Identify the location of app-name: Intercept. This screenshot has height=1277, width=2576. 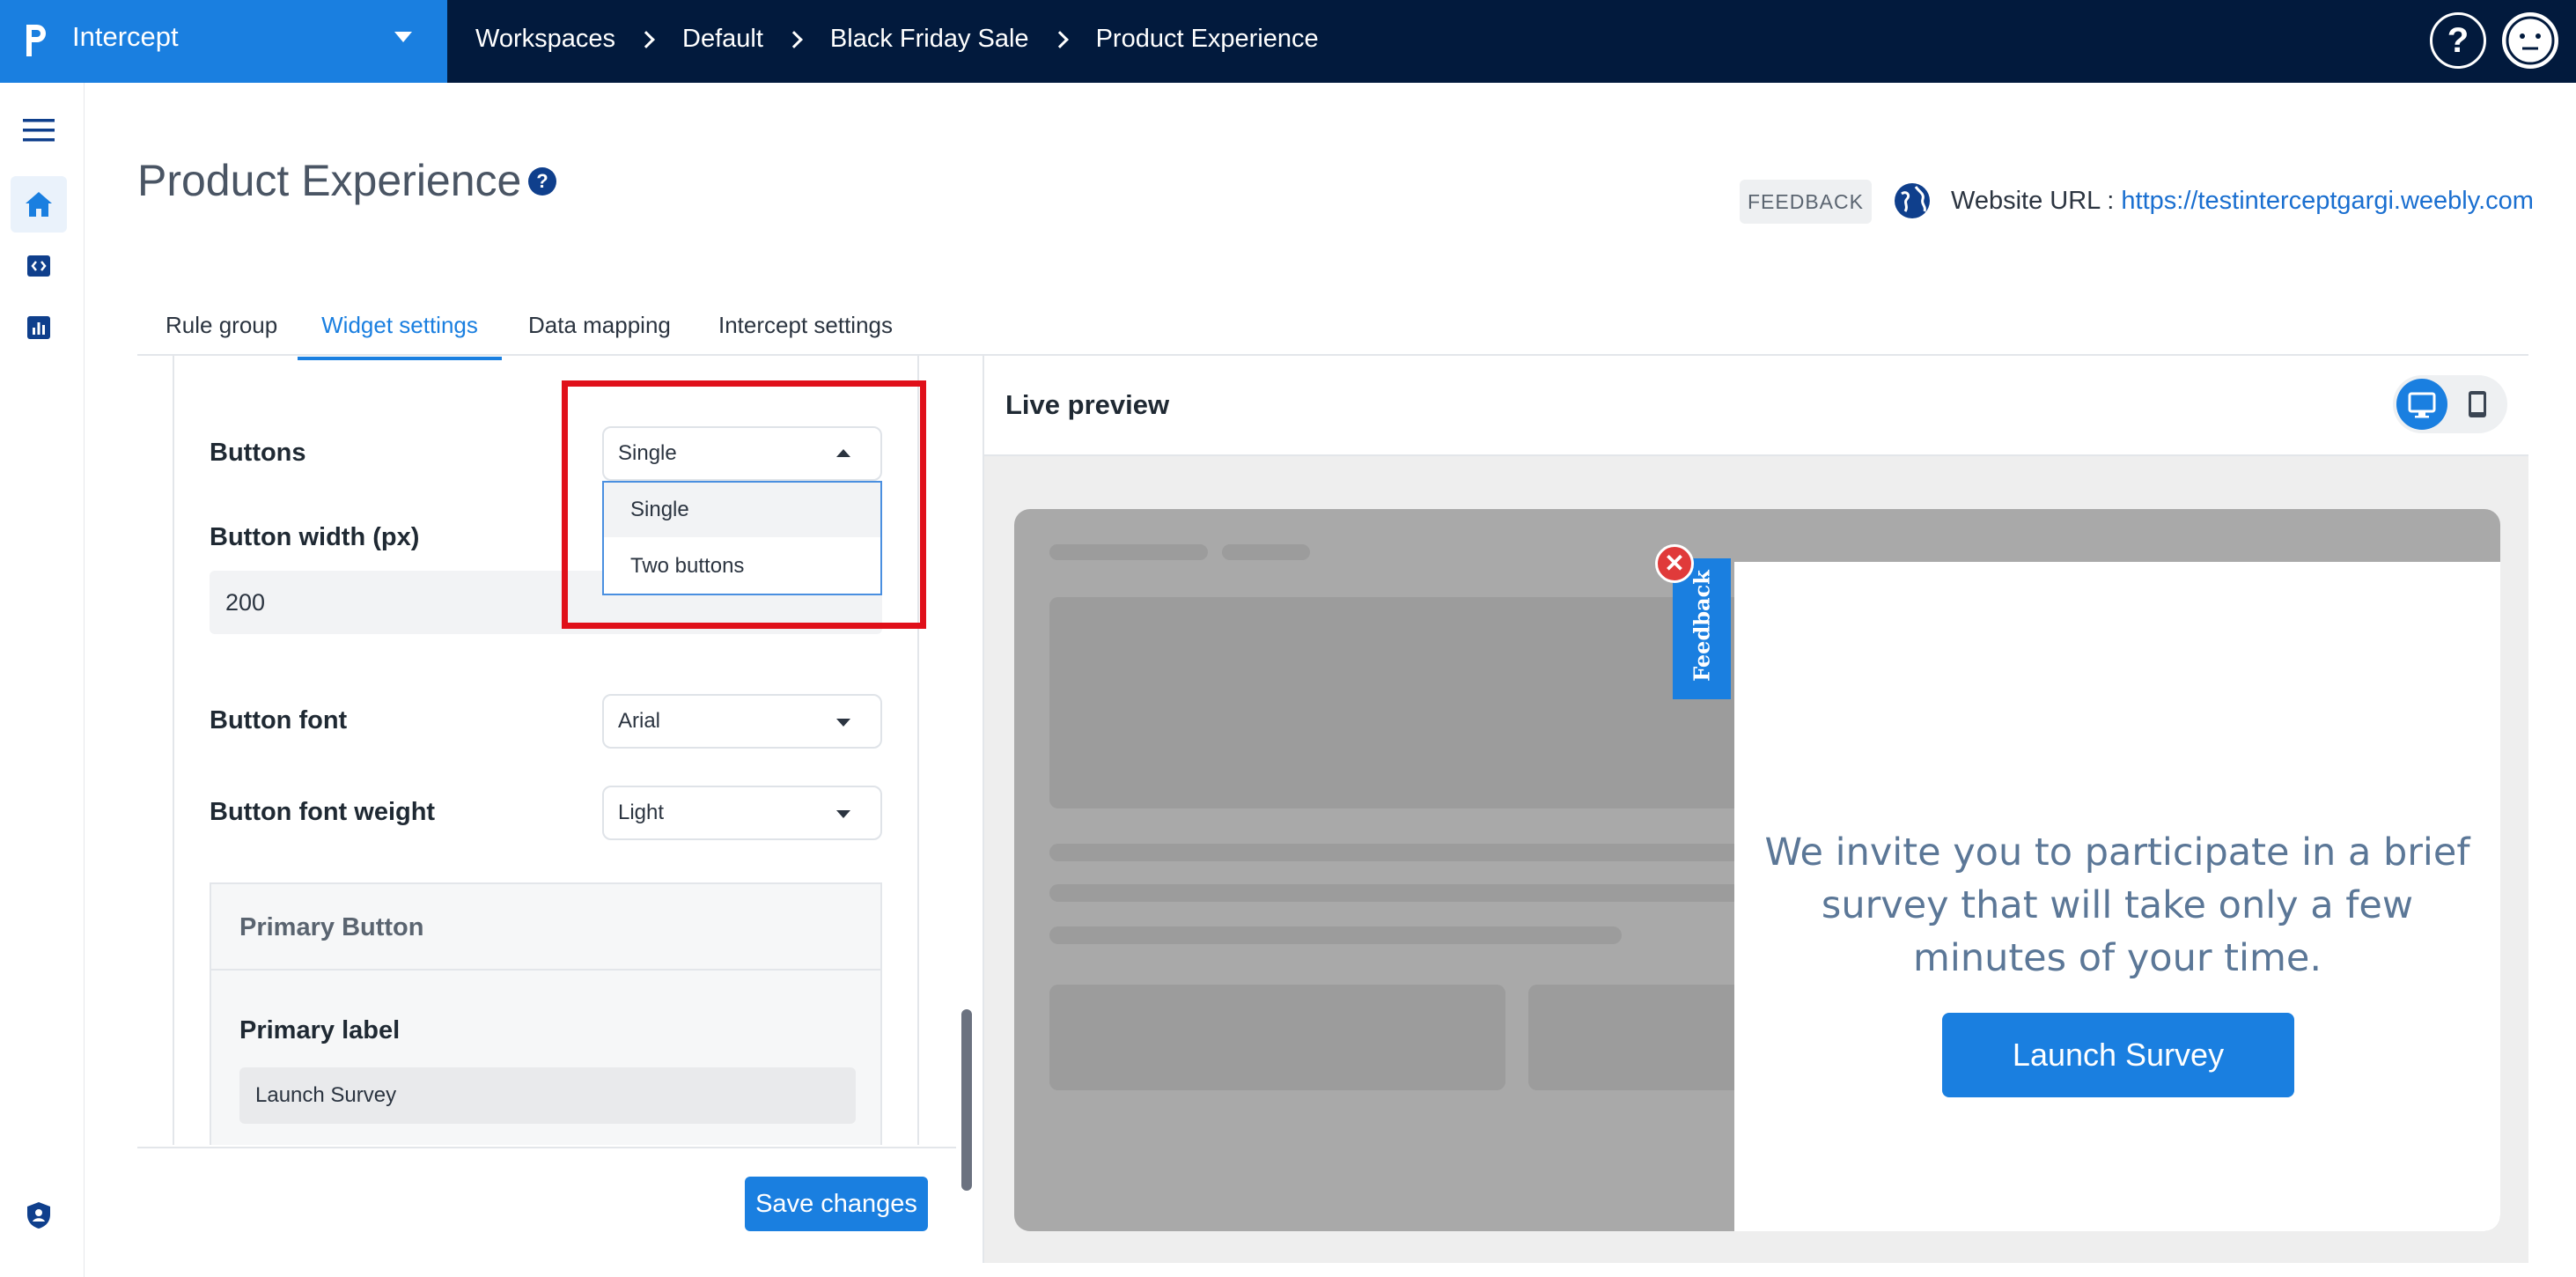
(126, 37).